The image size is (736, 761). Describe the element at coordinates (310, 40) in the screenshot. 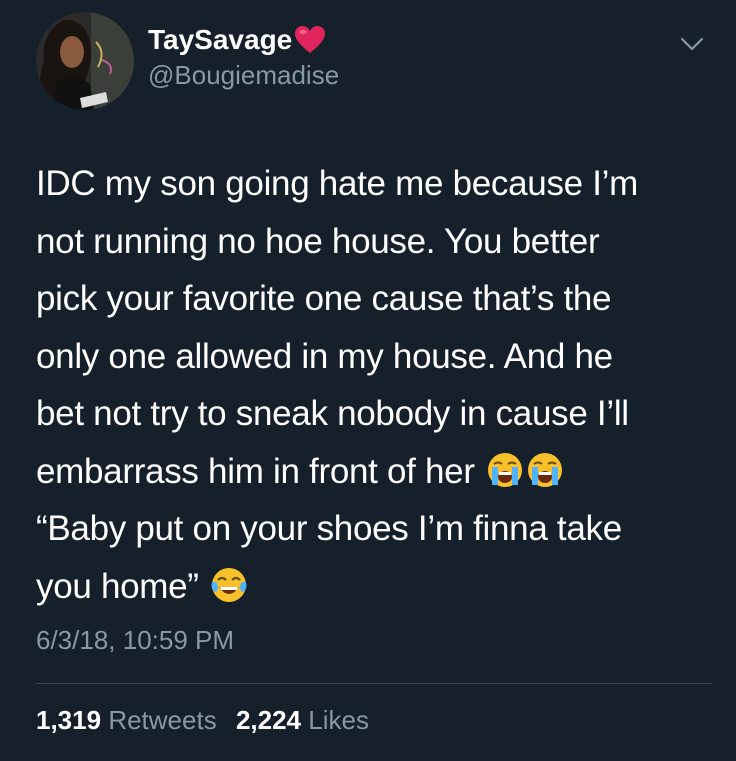

I see `red-heart-icon` at that location.